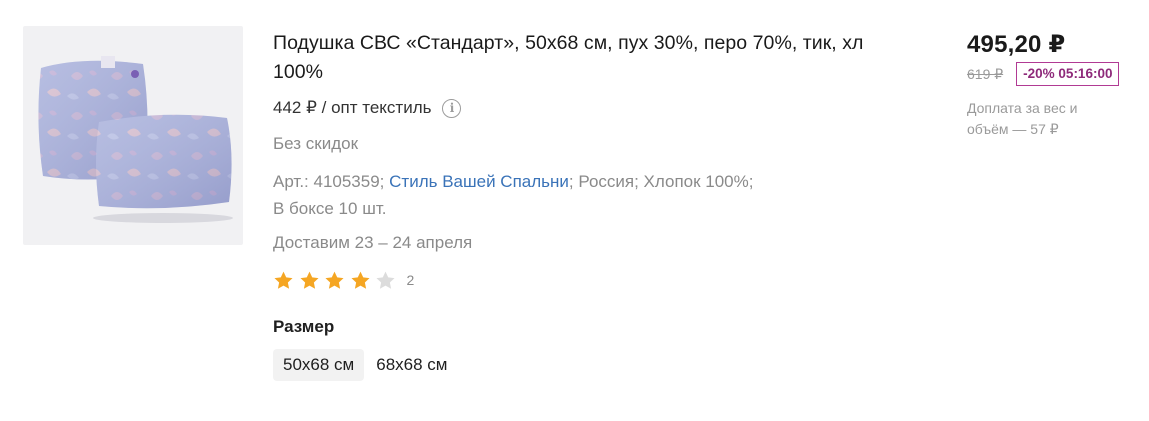 The height and width of the screenshot is (421, 1149). What do you see at coordinates (373, 242) in the screenshot?
I see `delivery-date: Доставим 23 – 24 апреля` at bounding box center [373, 242].